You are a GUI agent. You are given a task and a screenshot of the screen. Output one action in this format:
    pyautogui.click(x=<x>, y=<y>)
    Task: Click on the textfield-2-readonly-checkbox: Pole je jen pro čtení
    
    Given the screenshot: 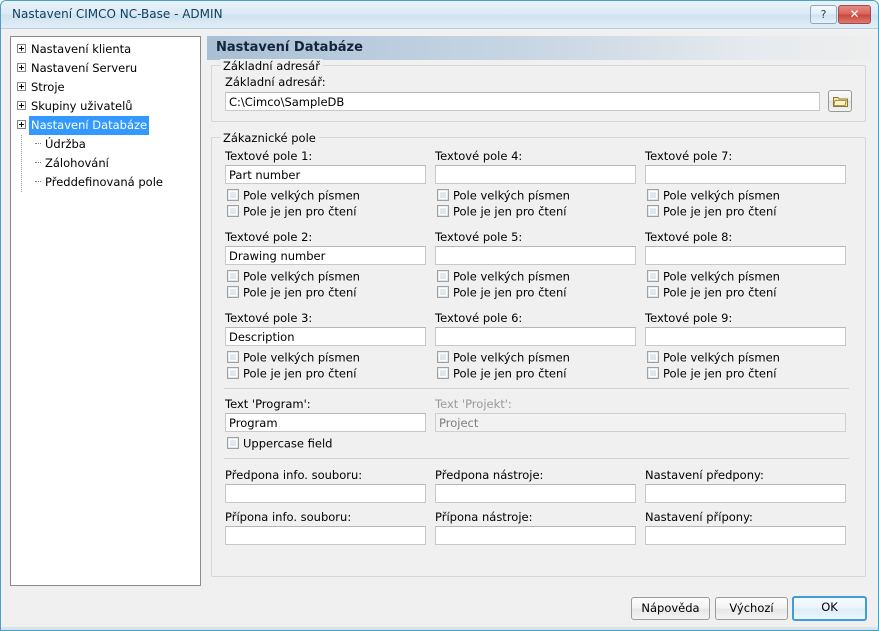 What is the action you would take?
    pyautogui.click(x=291, y=292)
    